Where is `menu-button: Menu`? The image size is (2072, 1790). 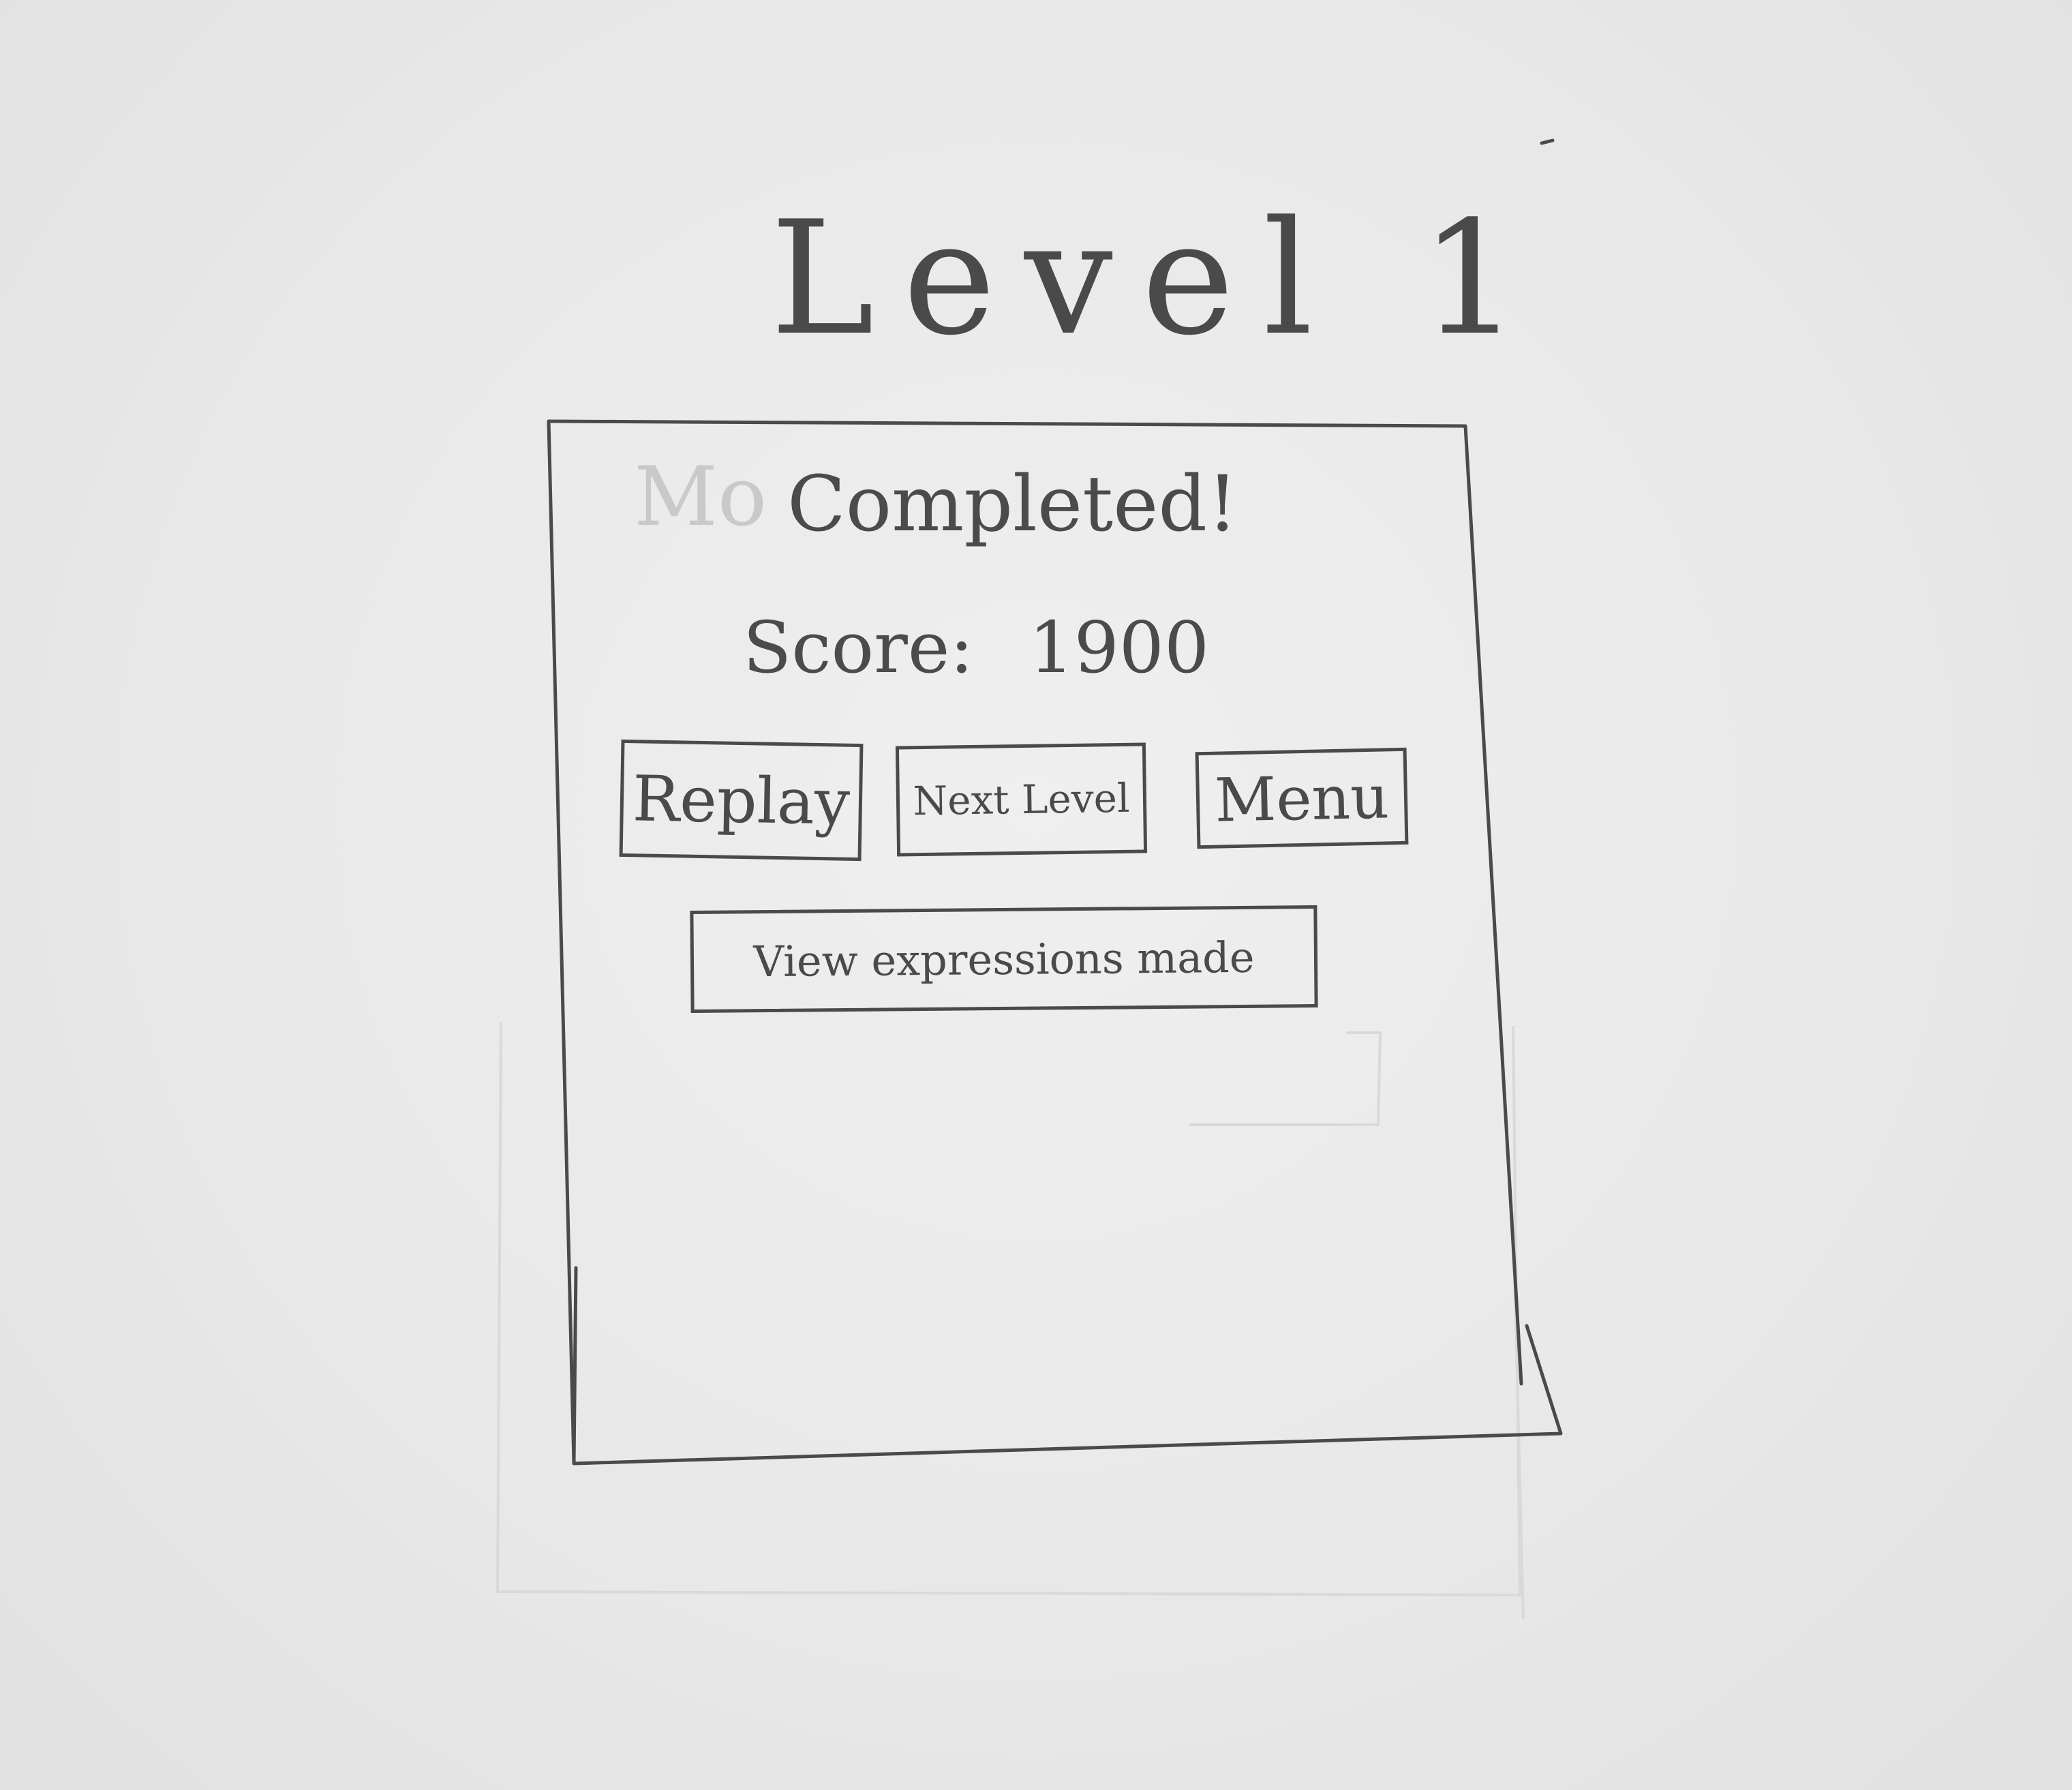
menu-button: Menu is located at coordinates (1302, 798).